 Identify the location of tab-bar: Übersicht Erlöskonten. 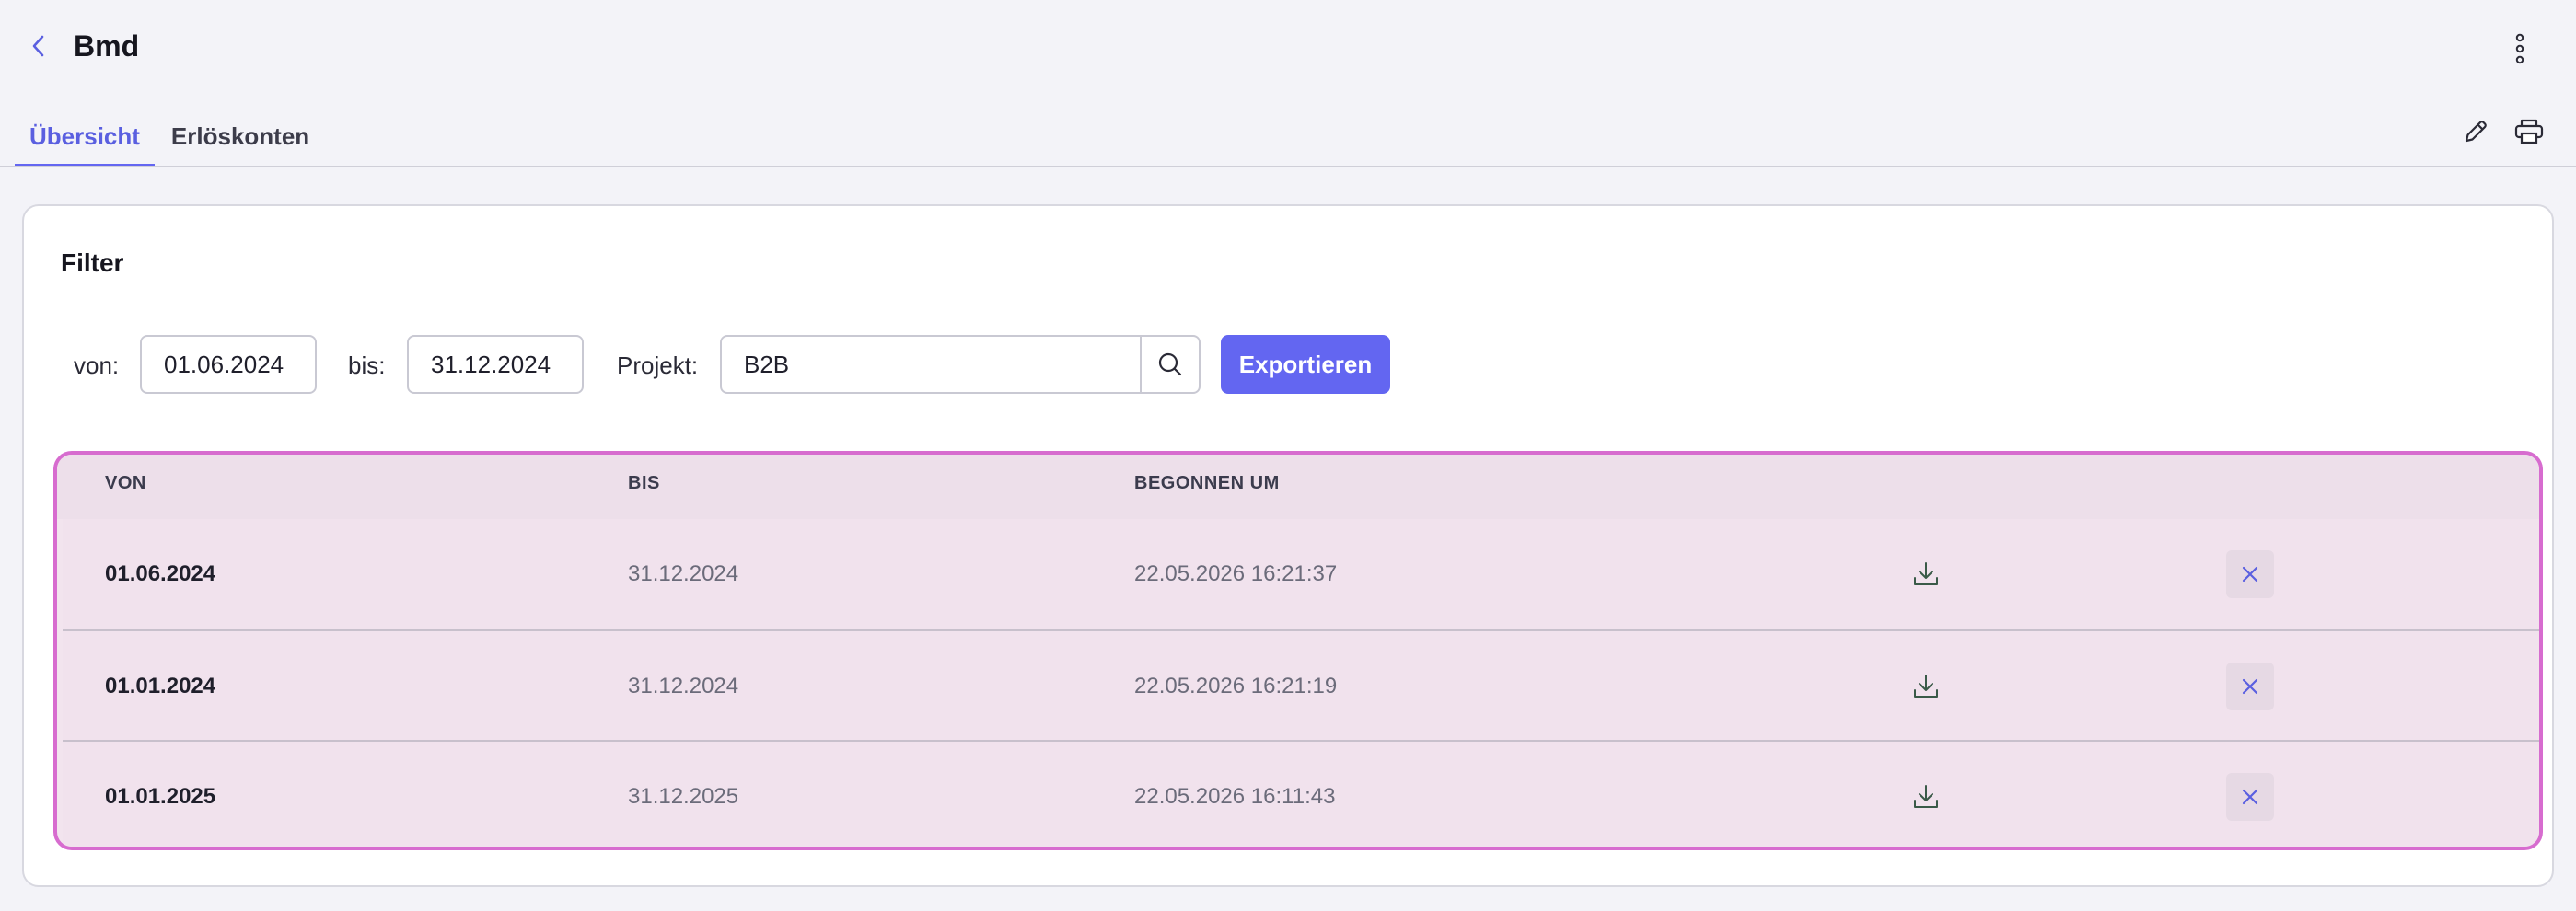
(170, 138).